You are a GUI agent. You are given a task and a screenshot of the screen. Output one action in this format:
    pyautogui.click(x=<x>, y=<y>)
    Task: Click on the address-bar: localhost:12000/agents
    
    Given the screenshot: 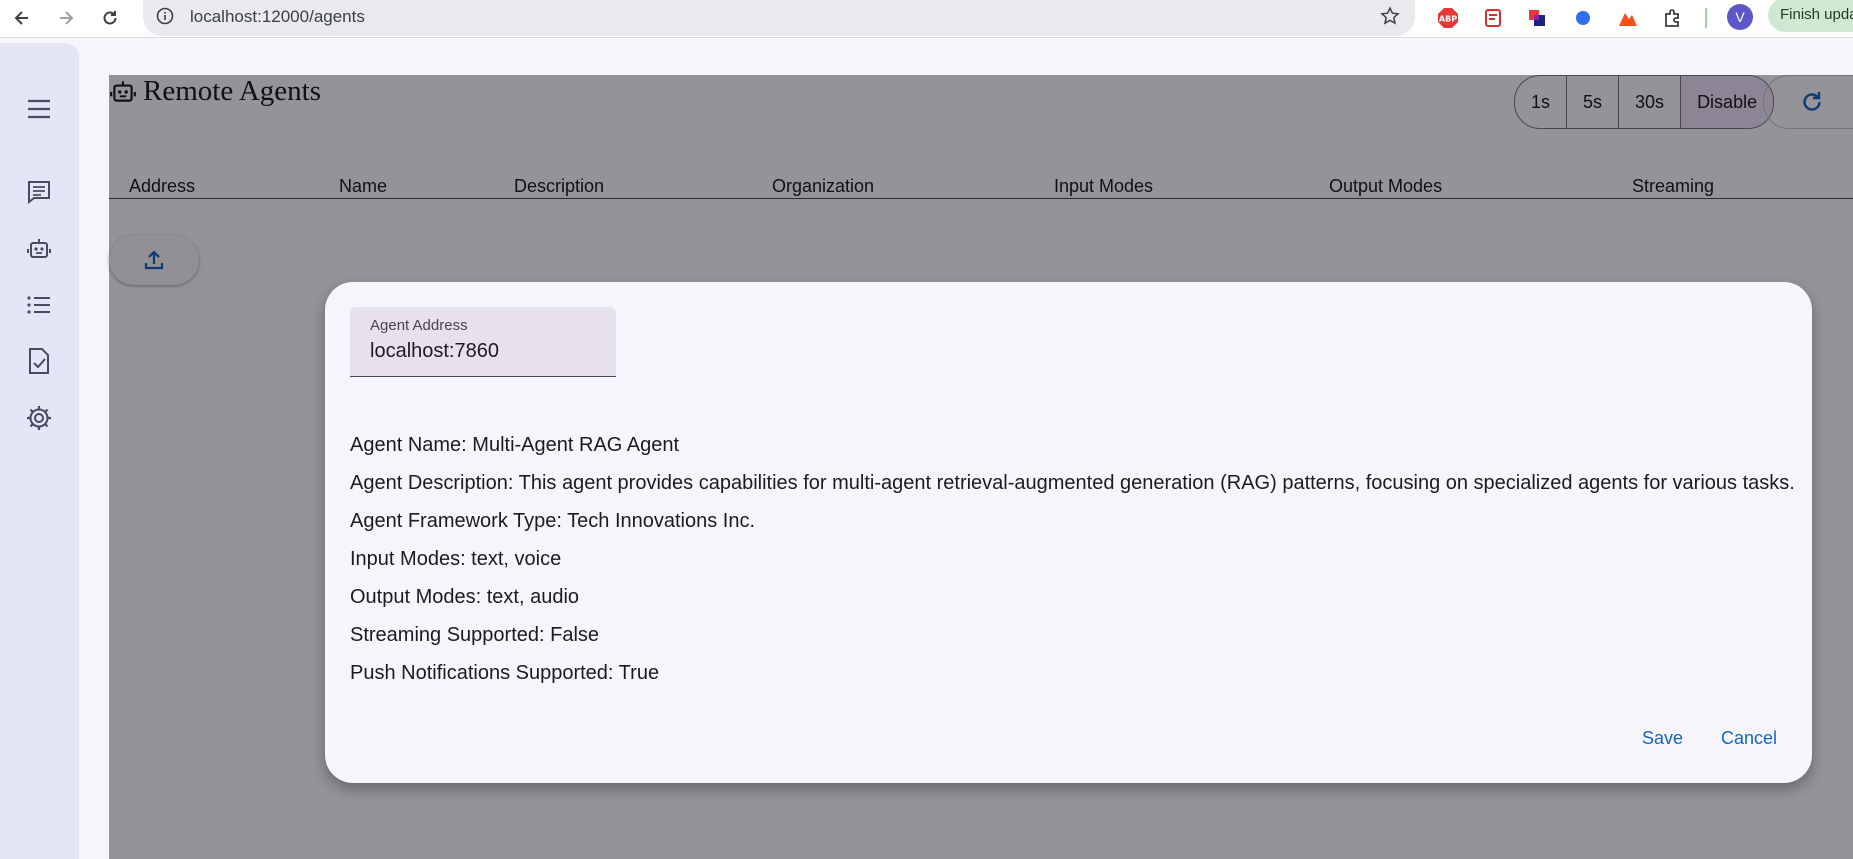 What is the action you would take?
    pyautogui.click(x=779, y=18)
    